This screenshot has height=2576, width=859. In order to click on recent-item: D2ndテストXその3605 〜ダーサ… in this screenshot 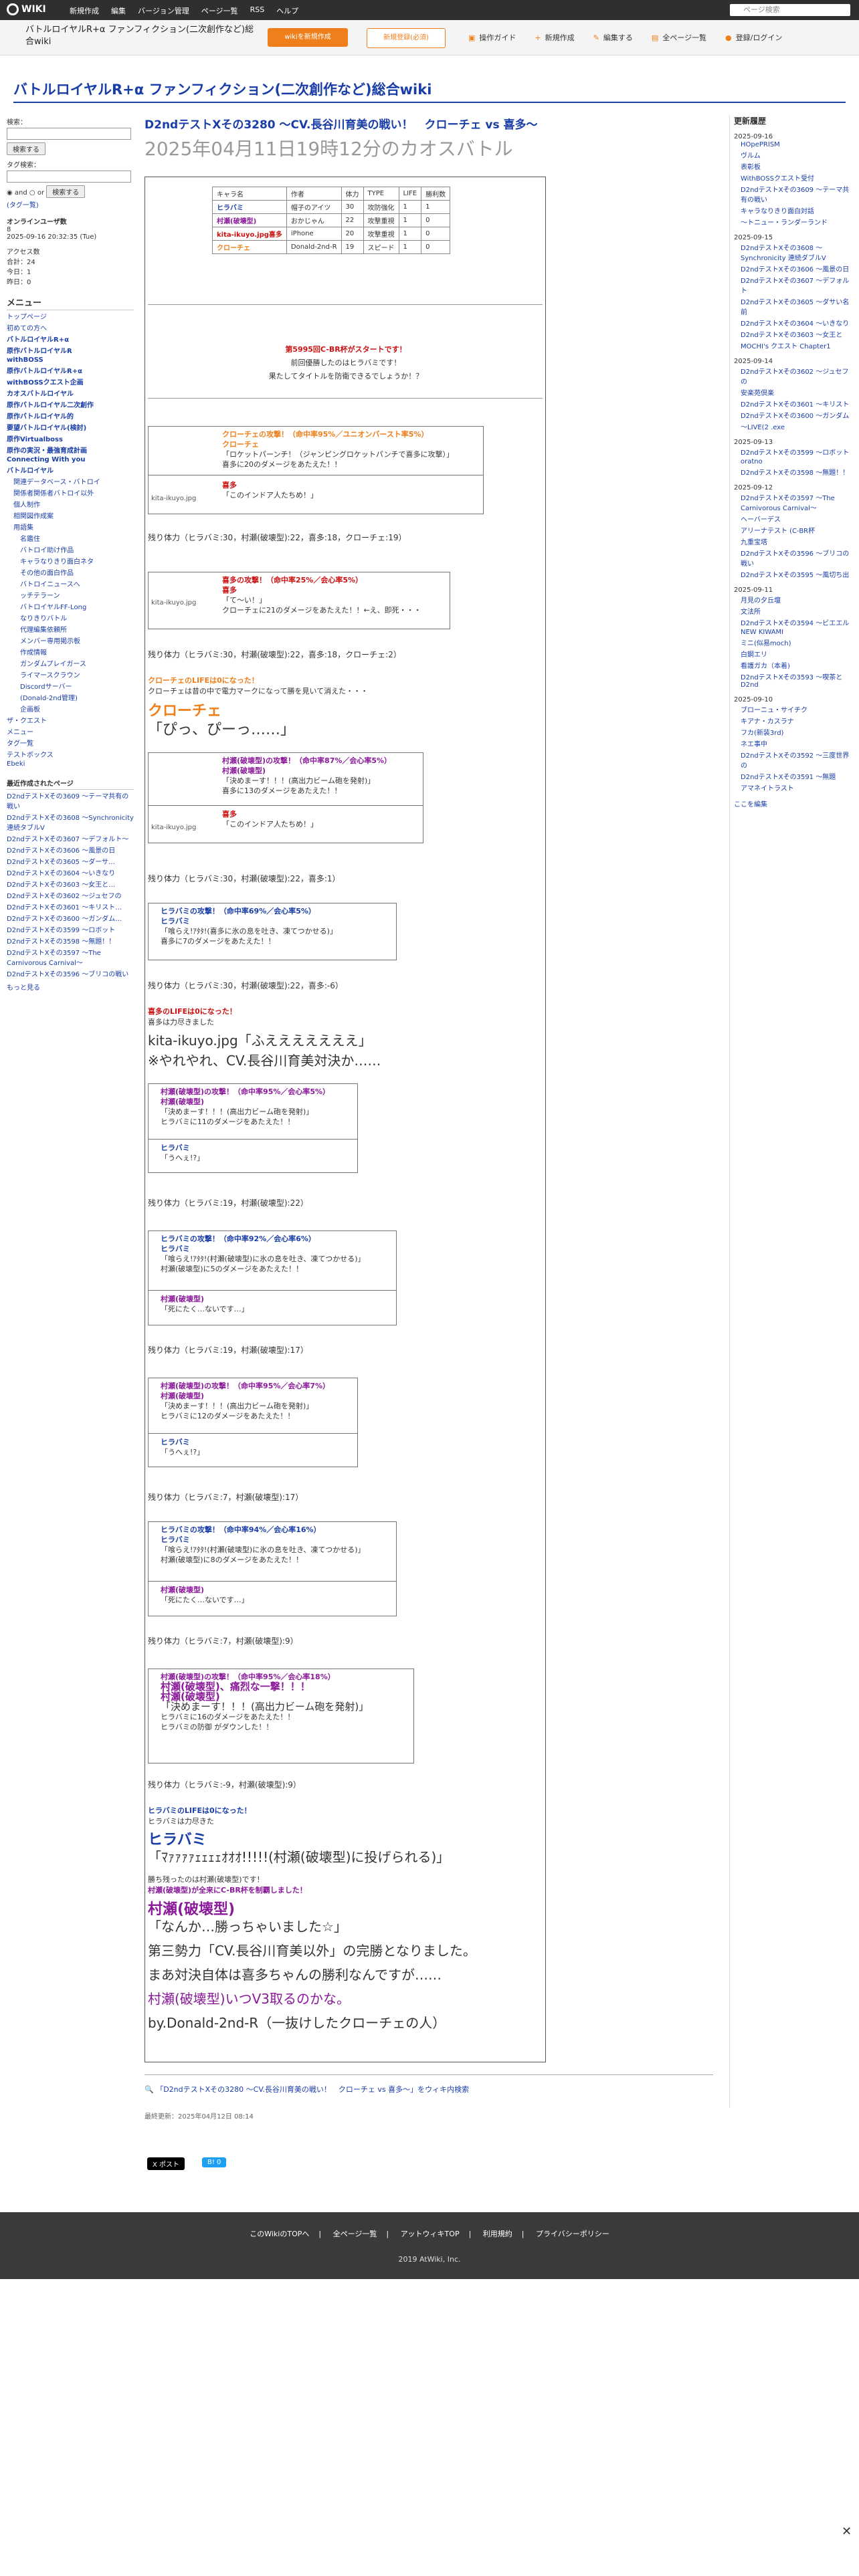, I will do `click(71, 861)`.